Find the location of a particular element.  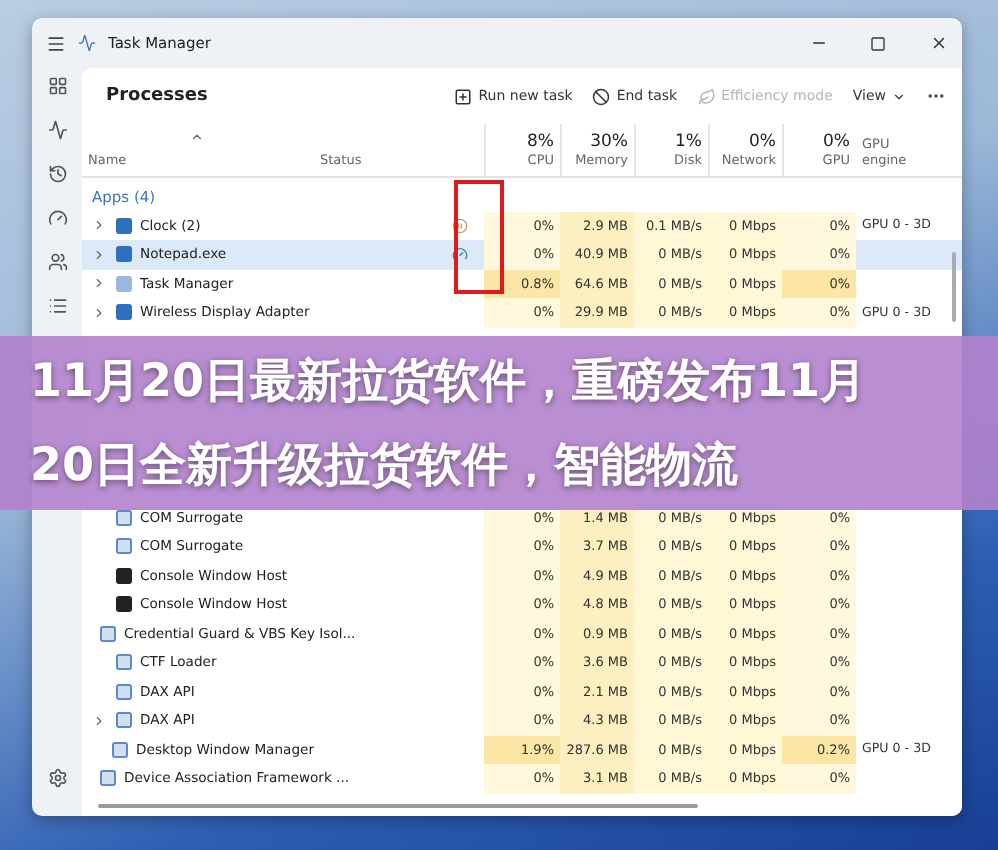

column-total: 8% is located at coordinates (540, 142).